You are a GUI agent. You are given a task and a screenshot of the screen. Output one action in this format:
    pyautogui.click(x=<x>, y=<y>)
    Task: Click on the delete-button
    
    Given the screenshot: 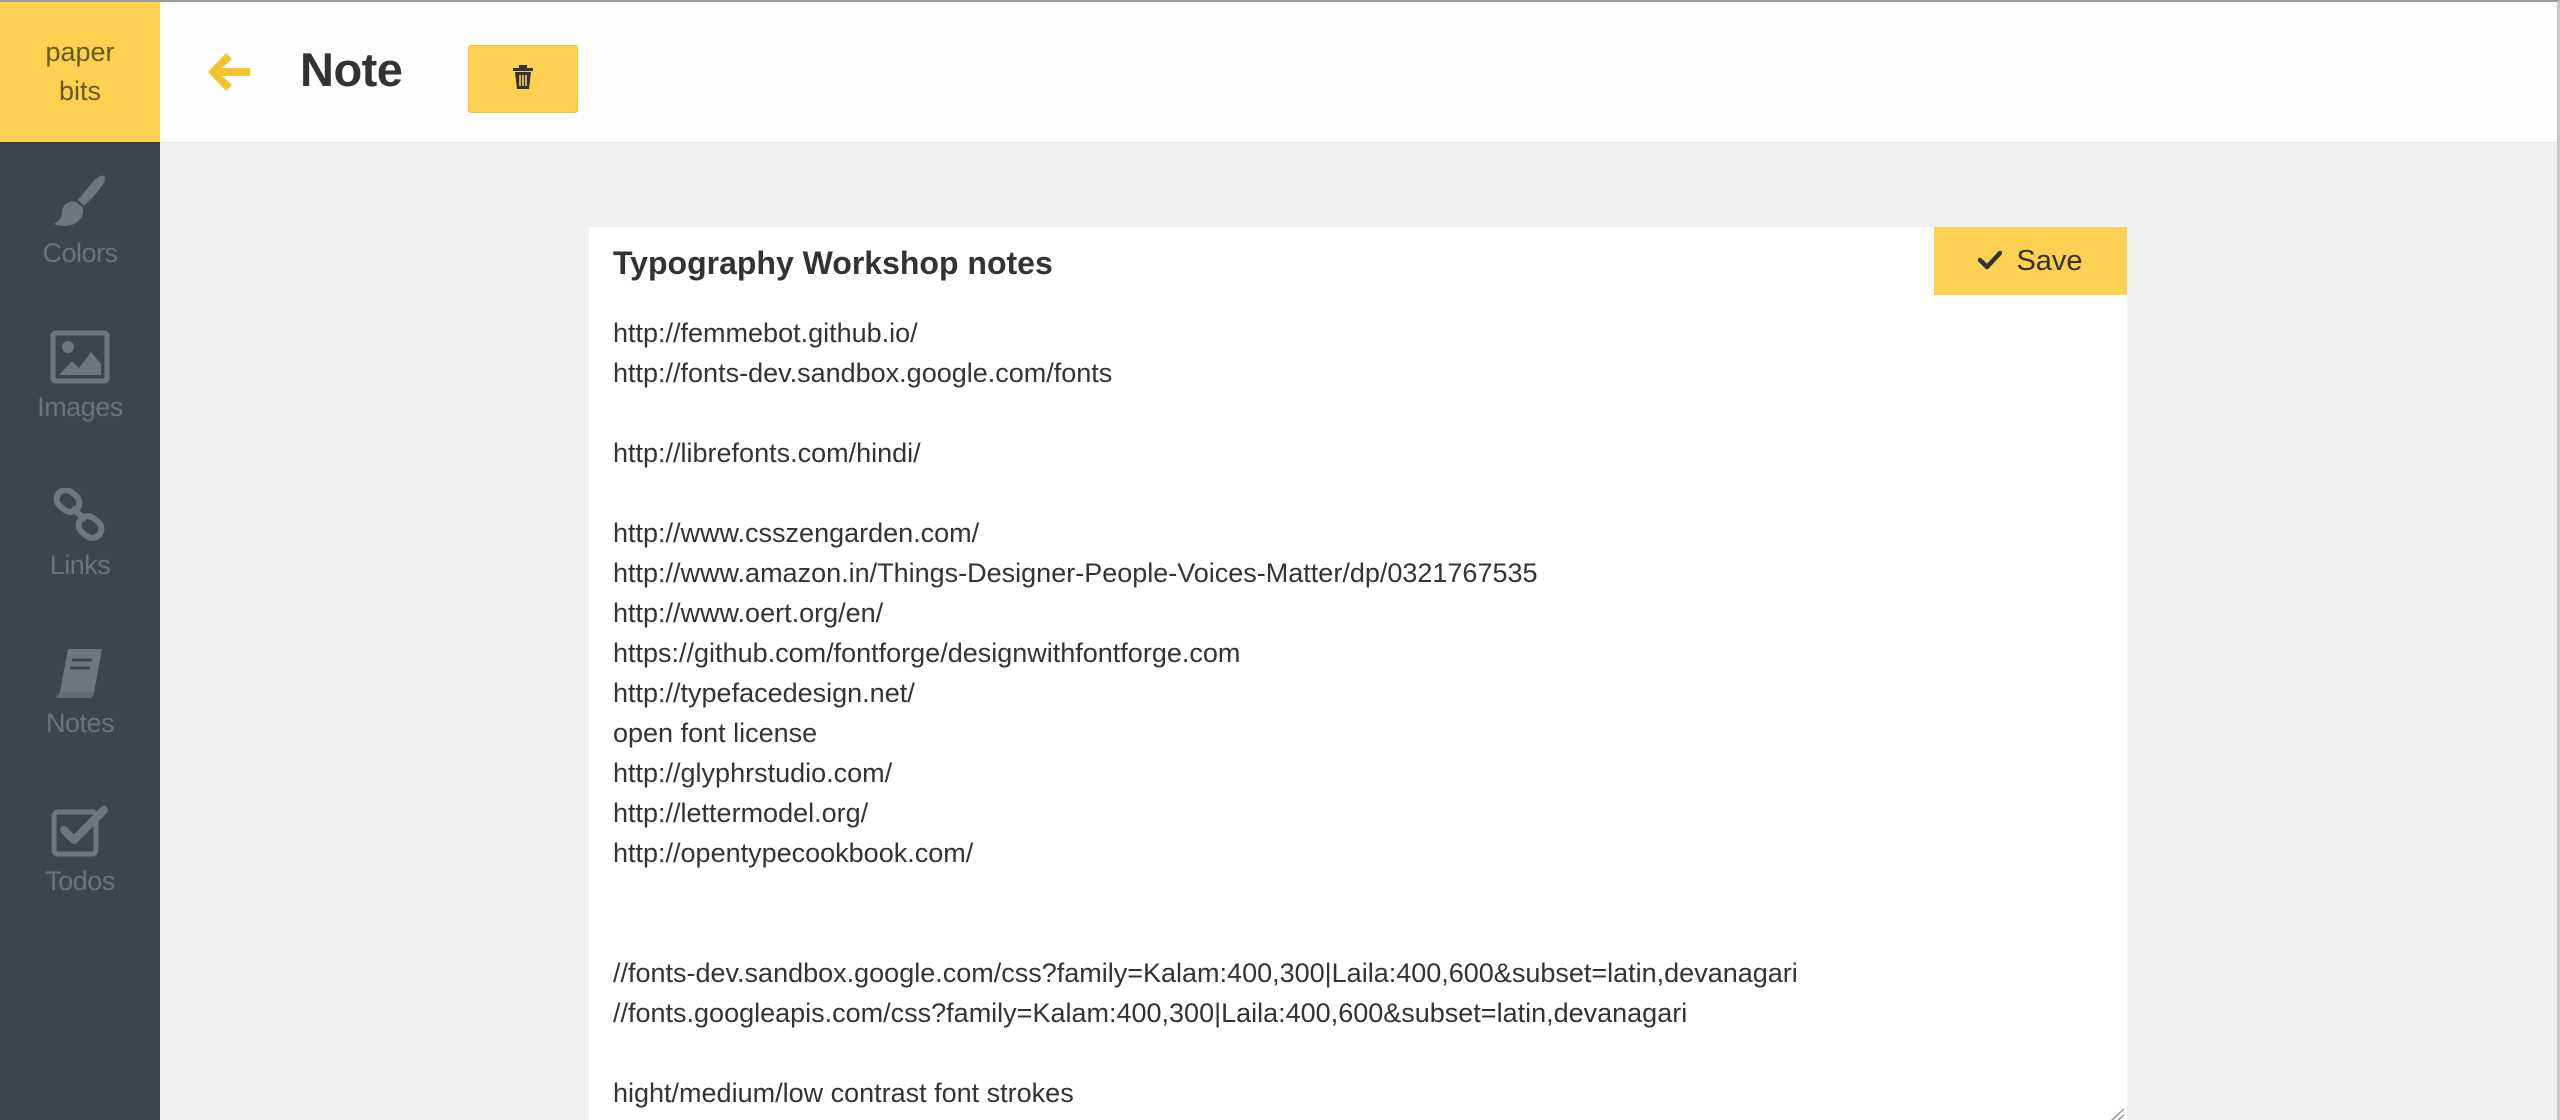 What is the action you would take?
    pyautogui.click(x=523, y=79)
    